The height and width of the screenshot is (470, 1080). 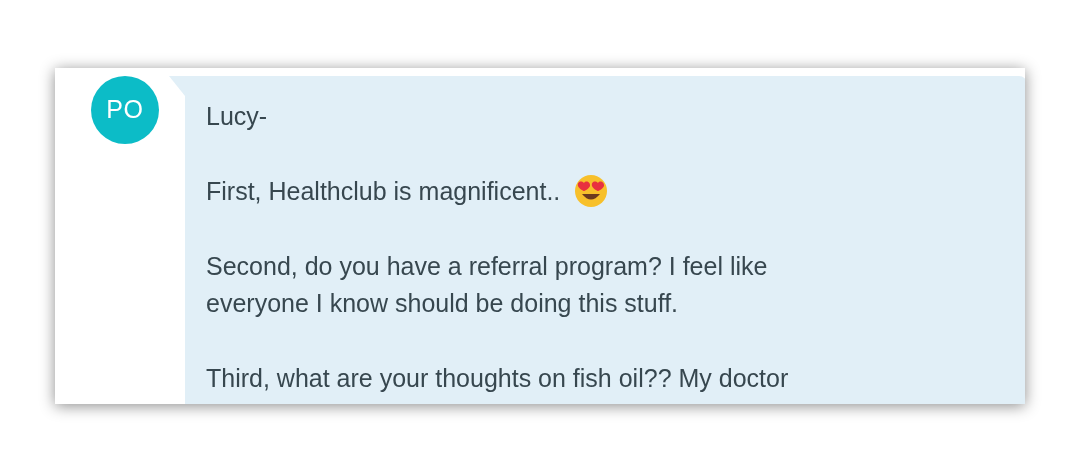 What do you see at coordinates (125, 110) in the screenshot?
I see `avatar: PO` at bounding box center [125, 110].